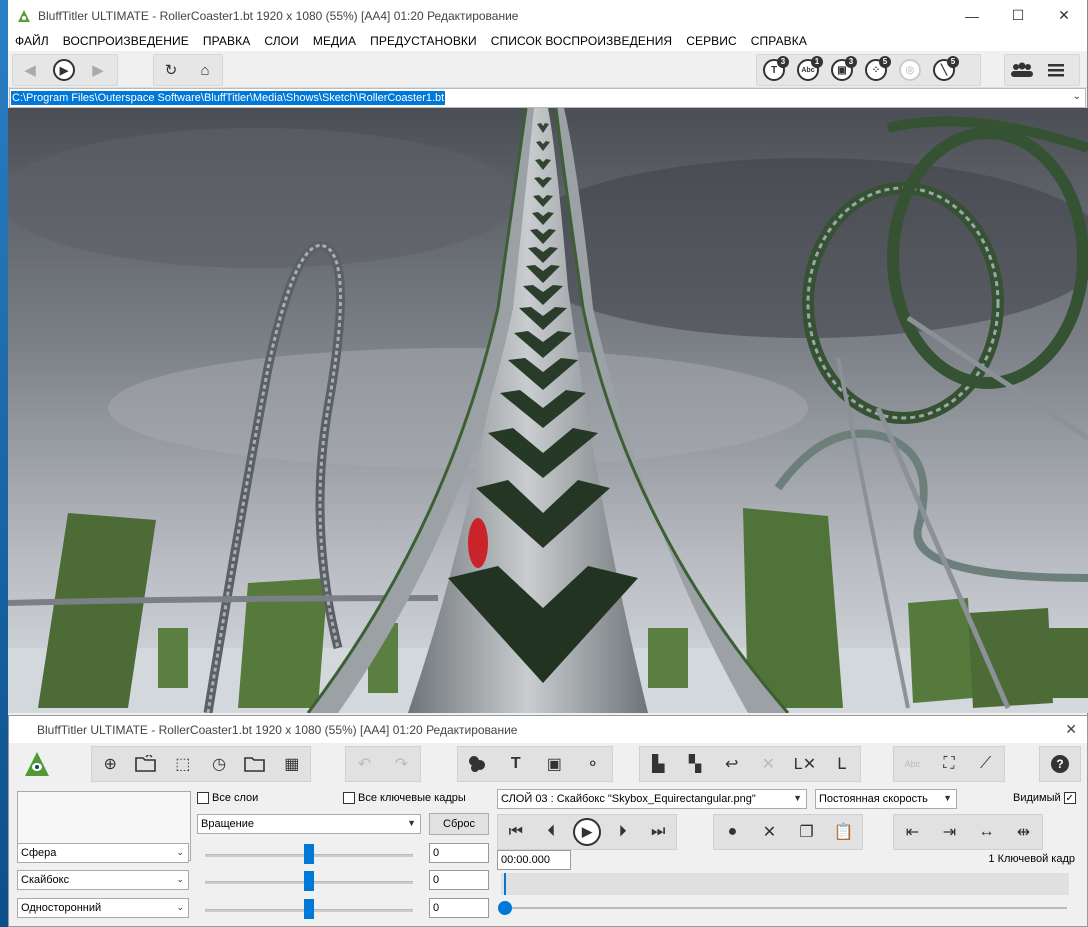 The image size is (1088, 927). I want to click on abc-layer-icon: Abc 1, so click(808, 70).